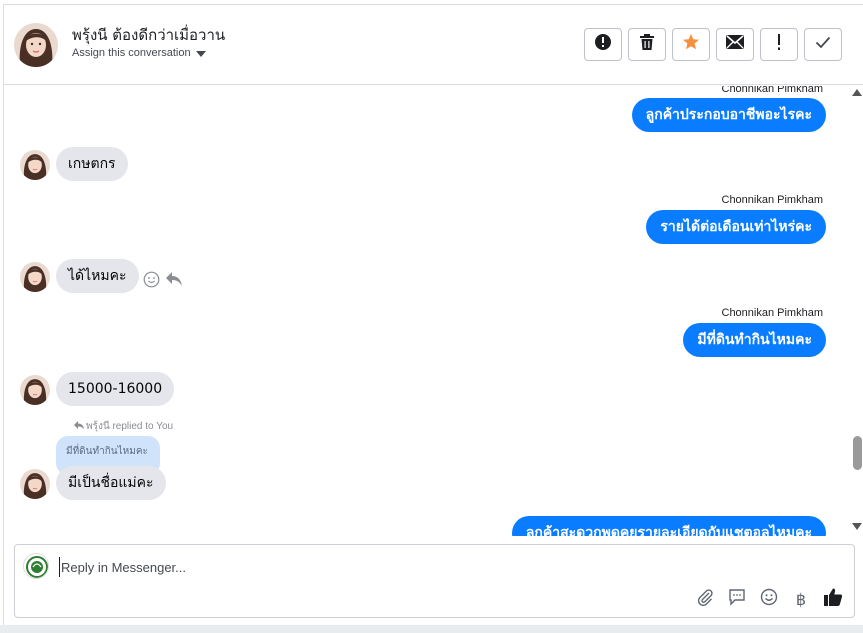 This screenshot has width=863, height=633. I want to click on saved-reply-icon, so click(737, 599).